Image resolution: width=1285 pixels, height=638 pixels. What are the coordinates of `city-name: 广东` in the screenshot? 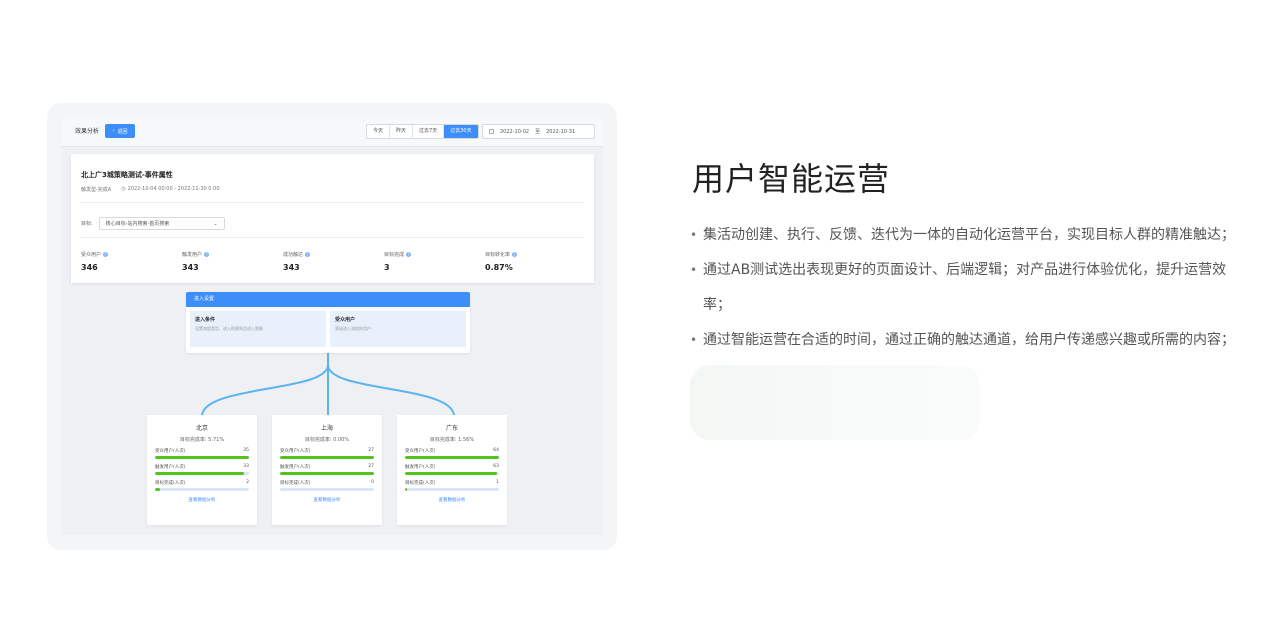 It's located at (451, 428).